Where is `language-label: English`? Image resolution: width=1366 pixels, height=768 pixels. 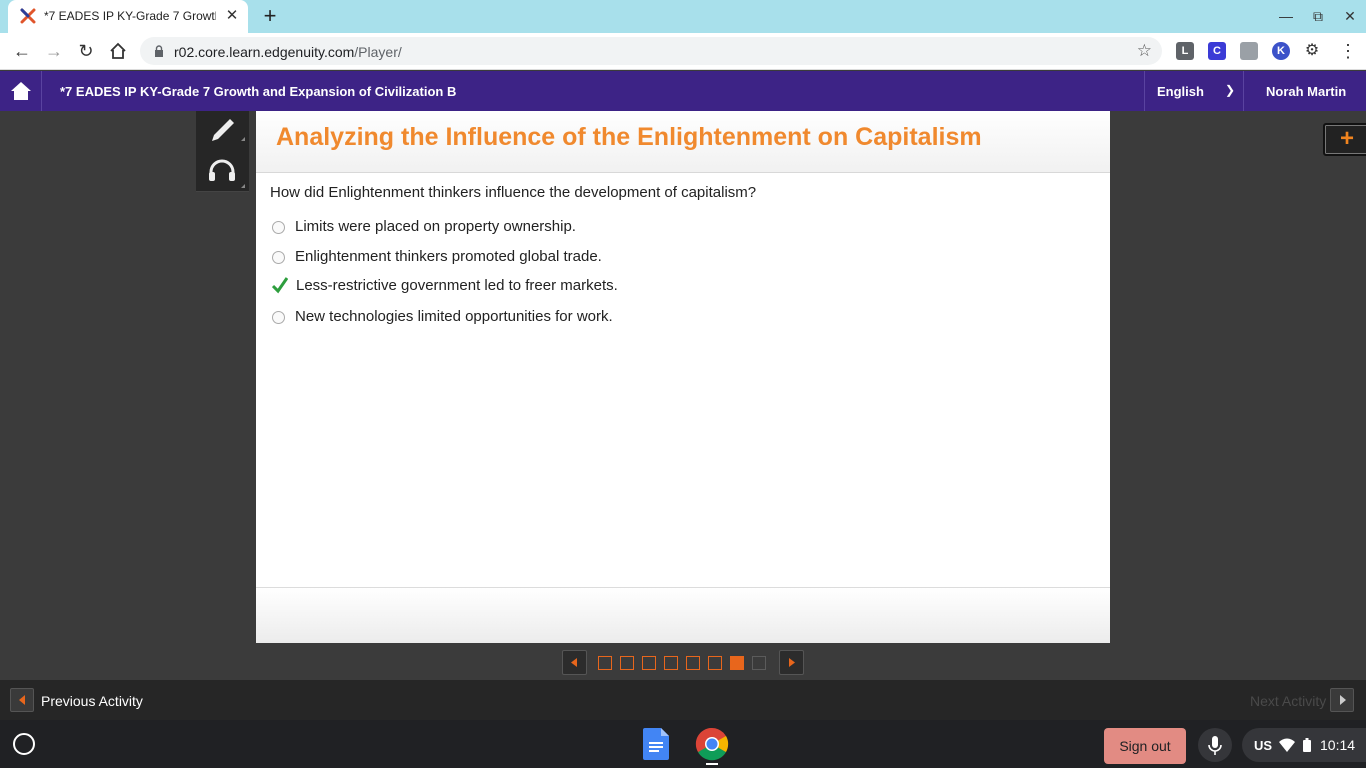 language-label: English is located at coordinates (1180, 91).